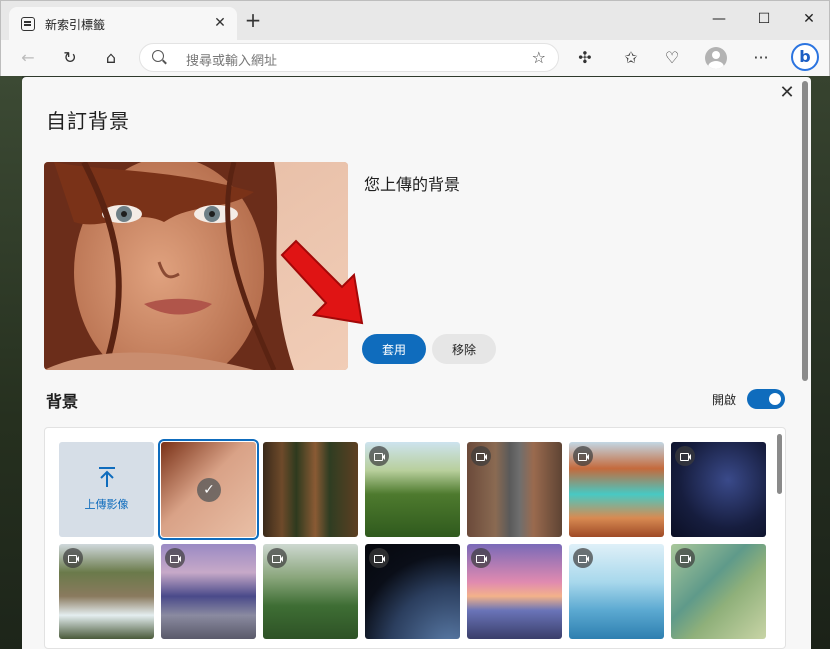  What do you see at coordinates (616, 489) in the screenshot?
I see `background-tile-turquoise-canyon-lake` at bounding box center [616, 489].